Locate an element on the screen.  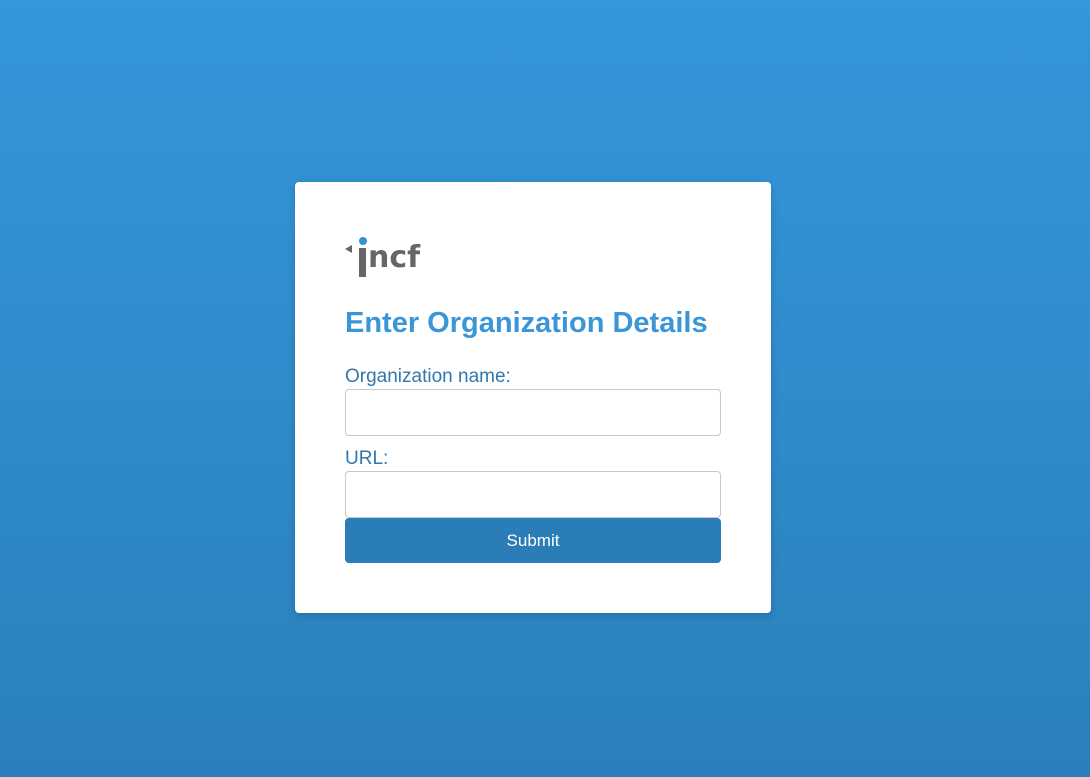
submit-button: Submit is located at coordinates (533, 540).